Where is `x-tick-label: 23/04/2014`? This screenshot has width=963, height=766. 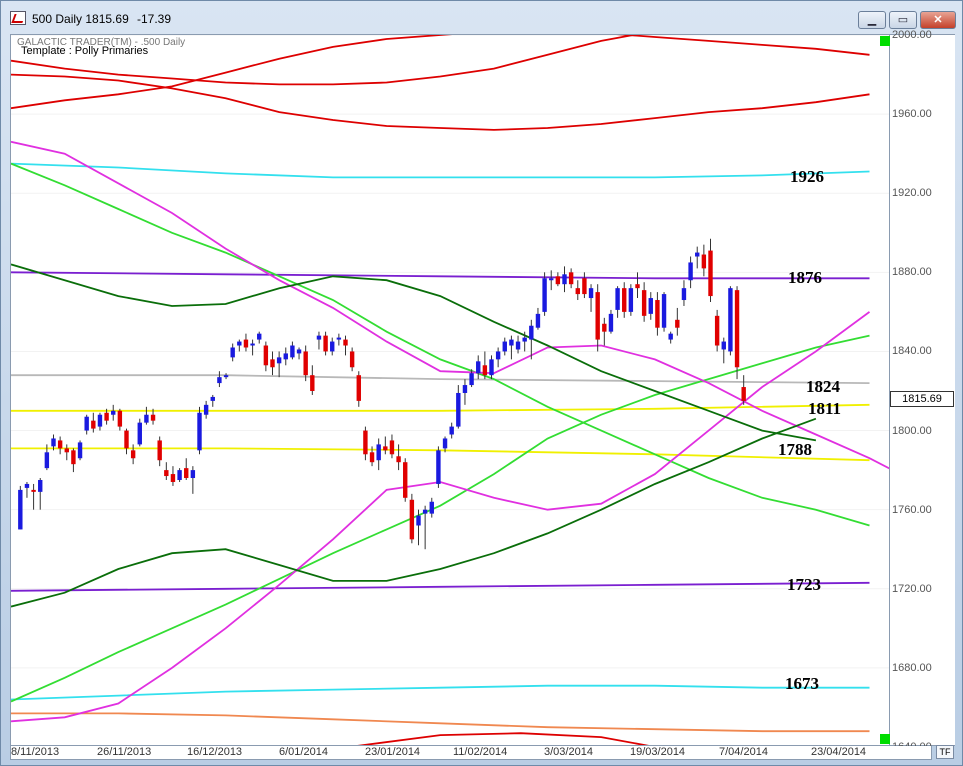
x-tick-label: 23/04/2014 is located at coordinates (839, 752).